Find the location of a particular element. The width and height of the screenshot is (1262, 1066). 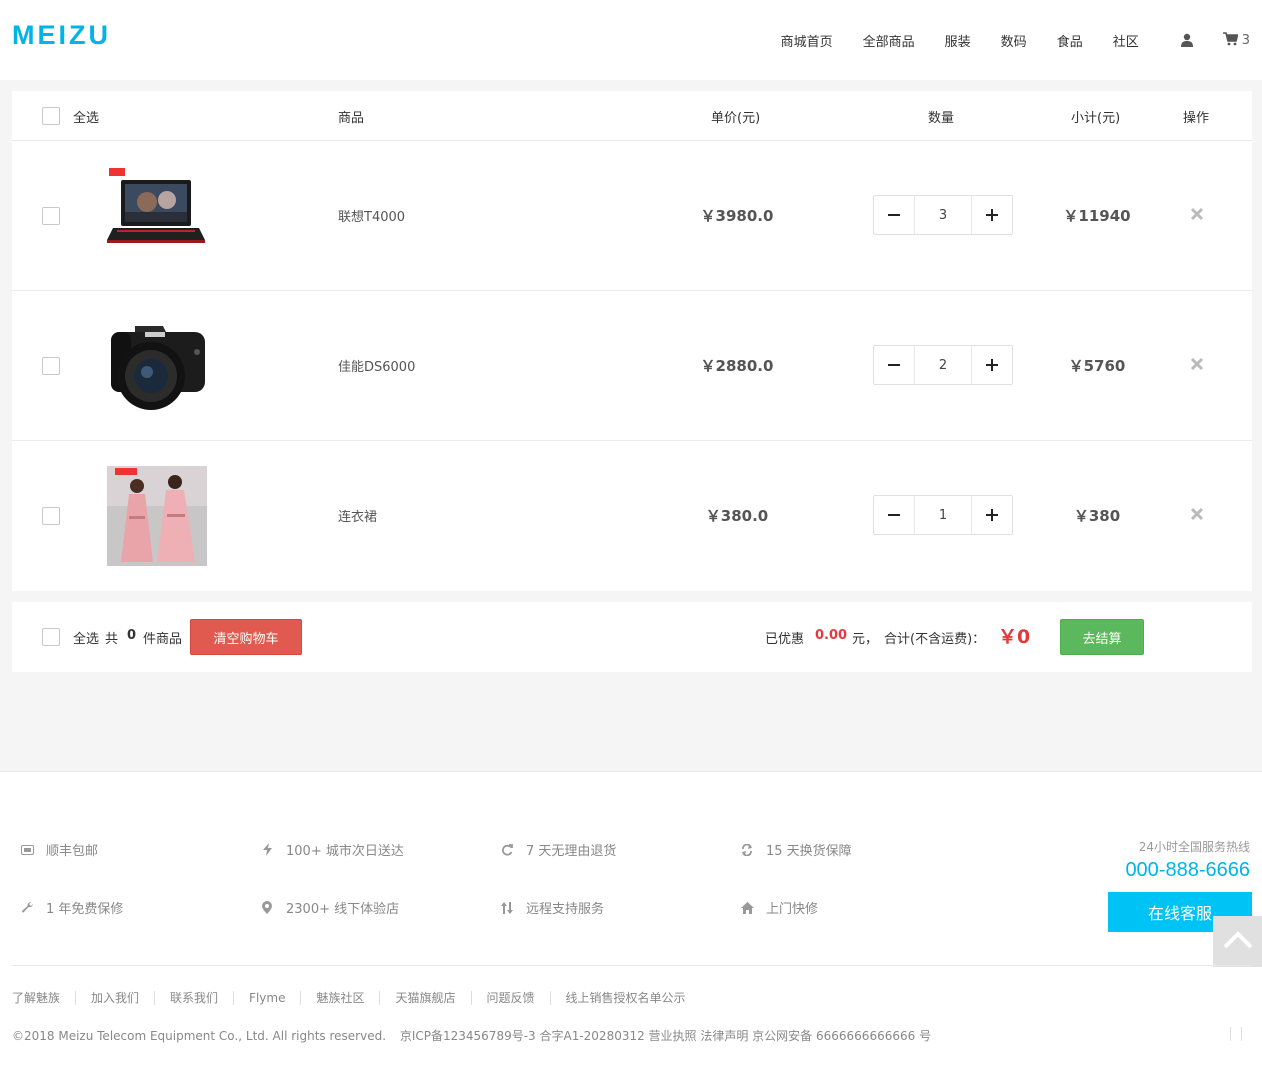

select-all-checkbox is located at coordinates (51, 116).